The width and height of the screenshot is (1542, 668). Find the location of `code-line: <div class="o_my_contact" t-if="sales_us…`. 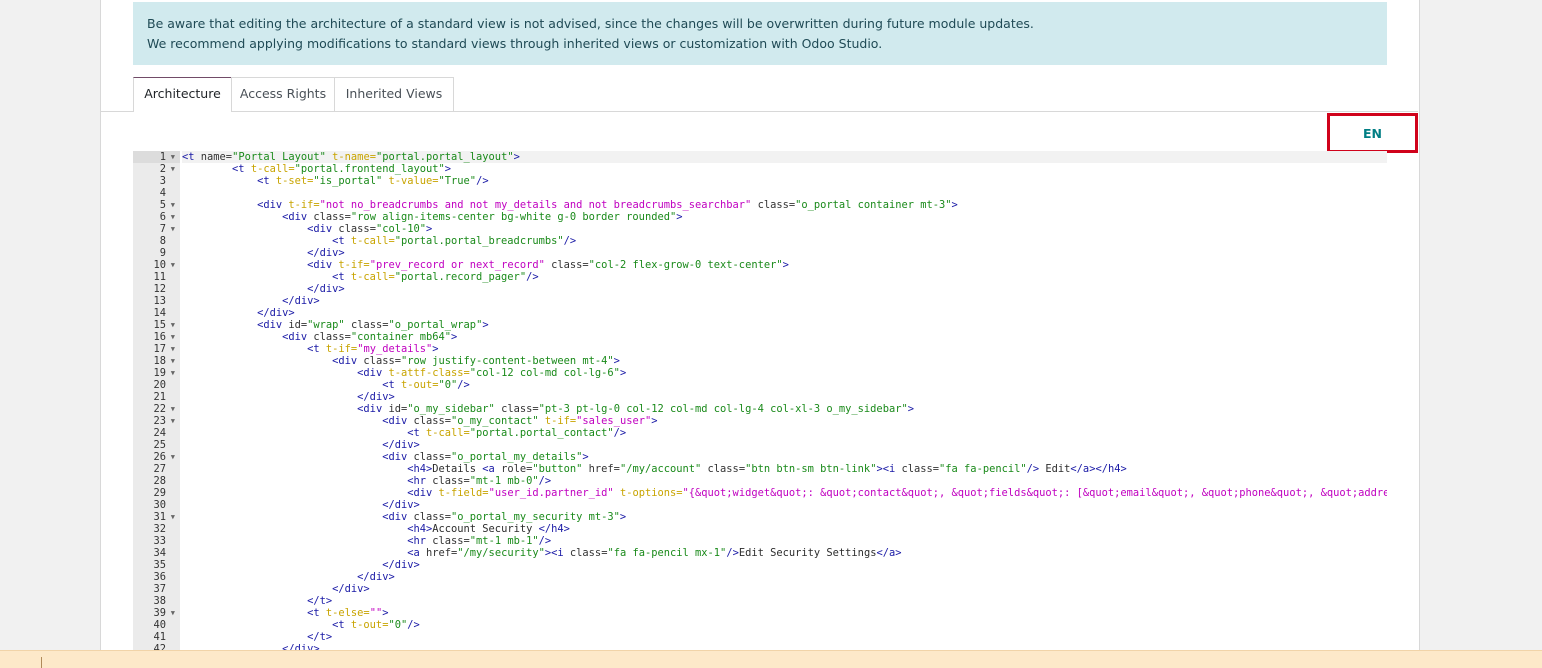

code-line: <div class="o_my_contact" t-if="sales_us… is located at coordinates (784, 421).